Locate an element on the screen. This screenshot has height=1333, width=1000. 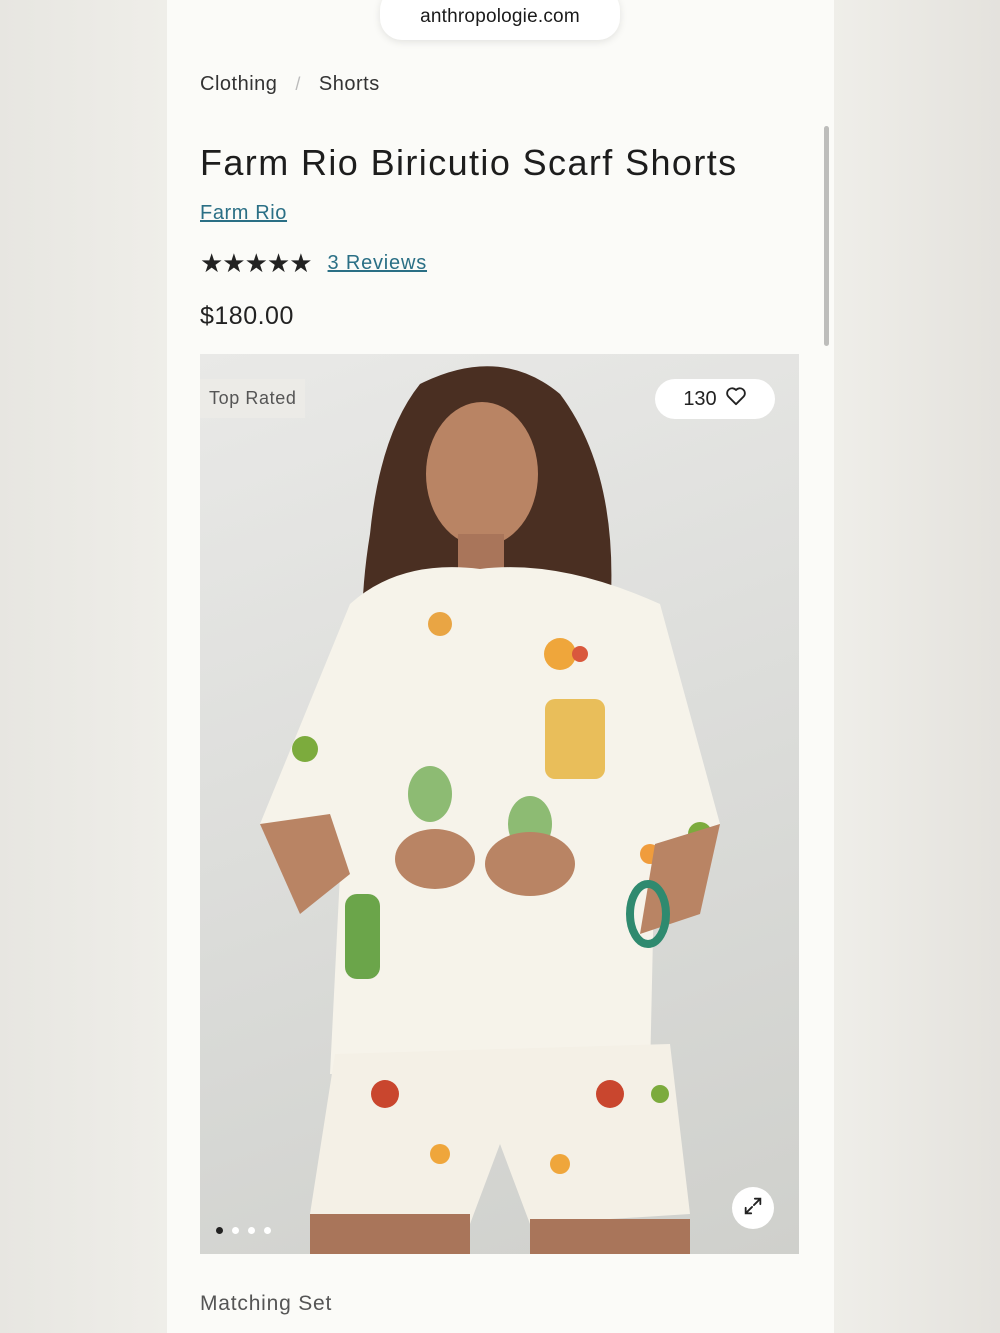
expand-icon is located at coordinates (753, 1208).